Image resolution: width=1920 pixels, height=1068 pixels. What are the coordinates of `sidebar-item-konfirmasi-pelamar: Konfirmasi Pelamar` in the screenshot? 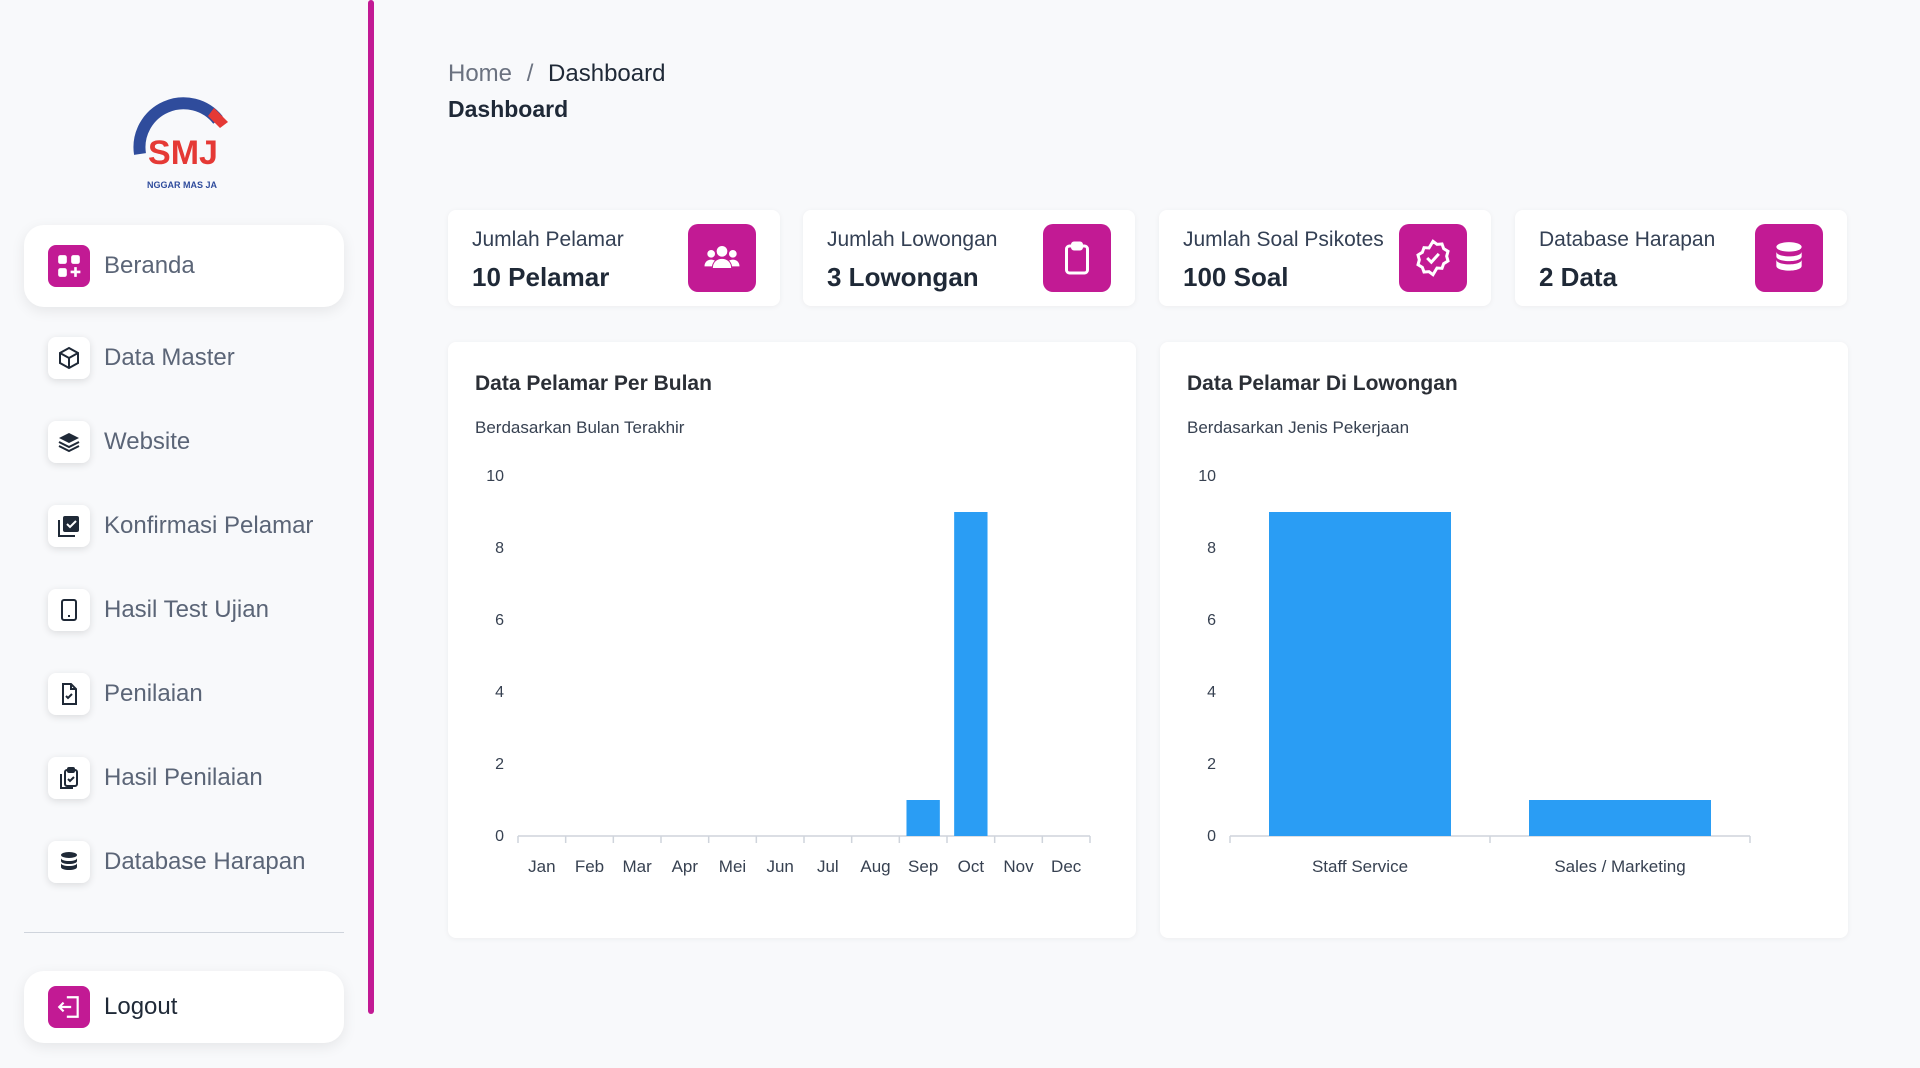 It's located at (184, 526).